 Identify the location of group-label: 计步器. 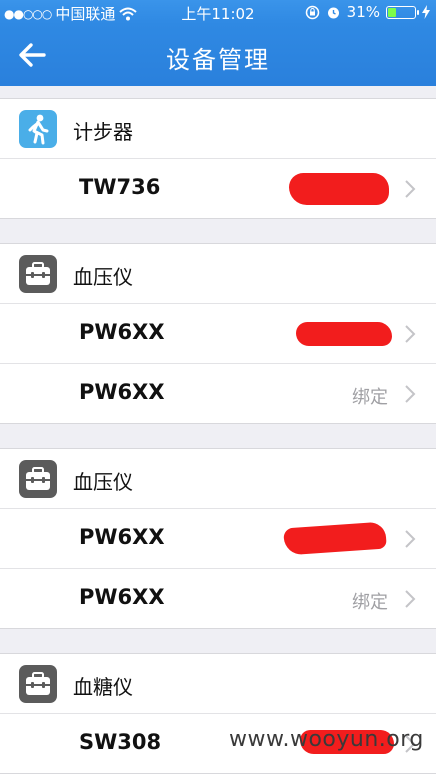
(103, 132).